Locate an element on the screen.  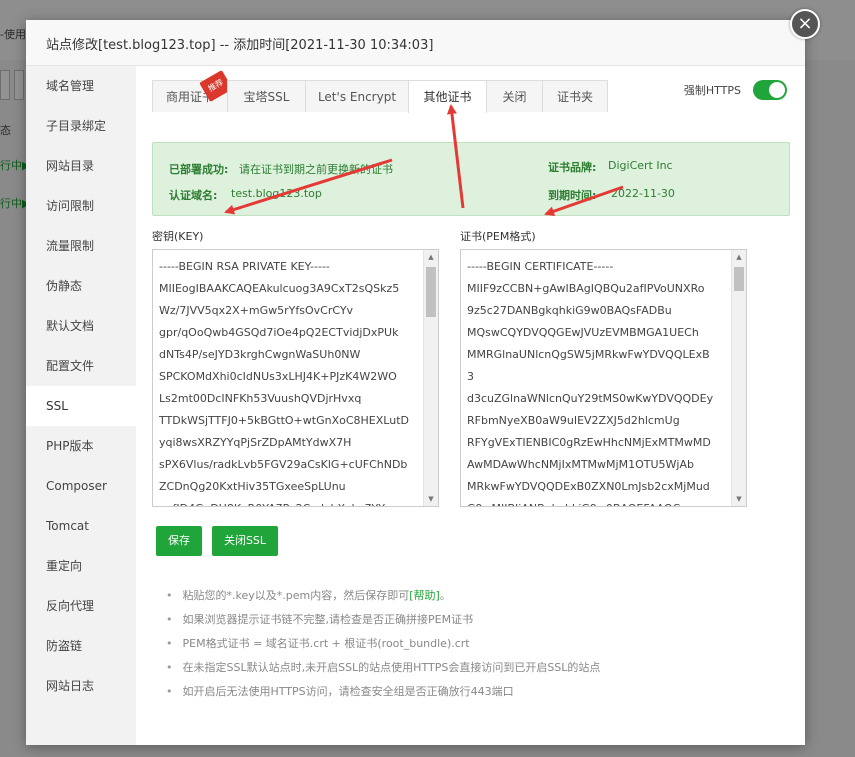
key-line: dNTs4P/seJYD3krghCwgnWaSUh0NW is located at coordinates (260, 354).